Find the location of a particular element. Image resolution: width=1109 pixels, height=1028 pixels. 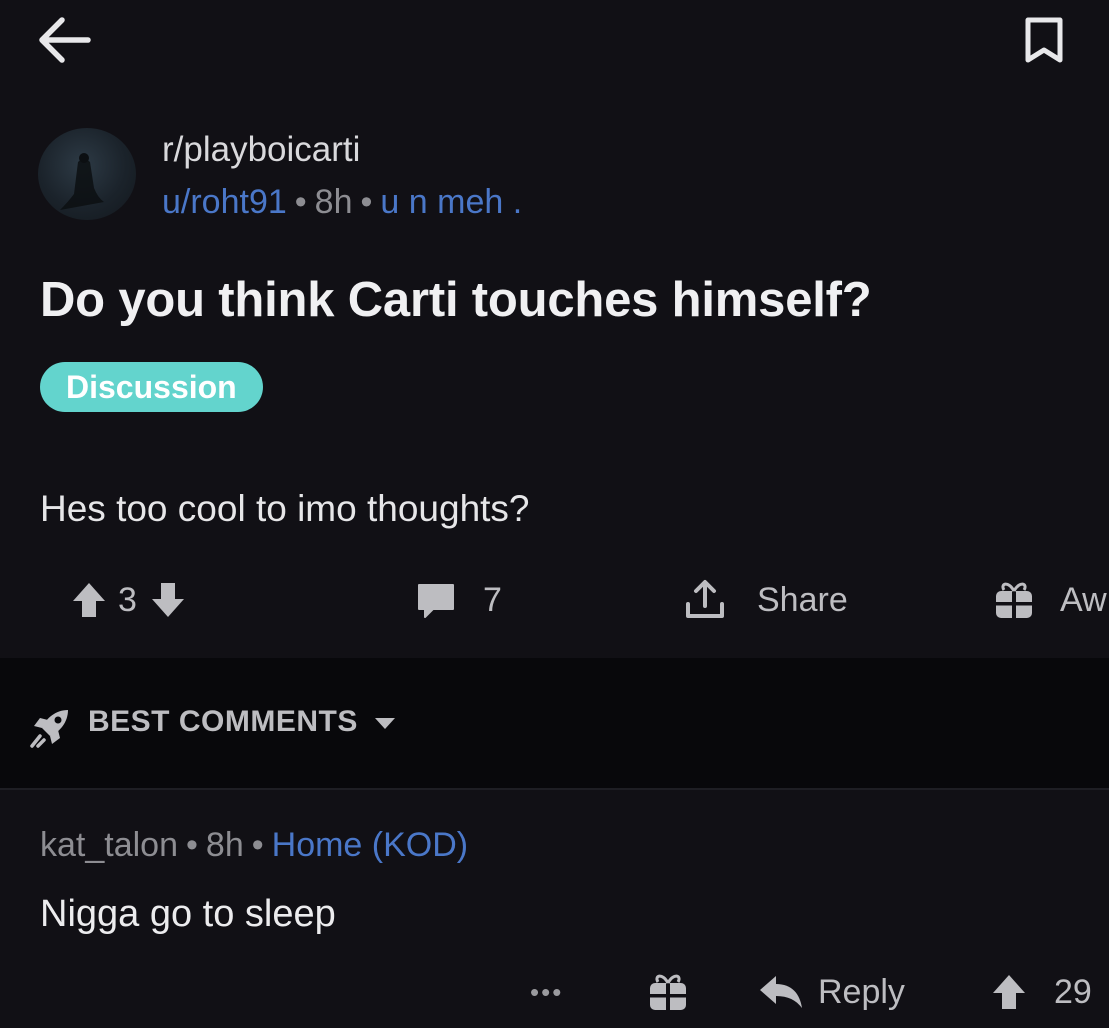

bookmark-icon is located at coordinates (1044, 40).